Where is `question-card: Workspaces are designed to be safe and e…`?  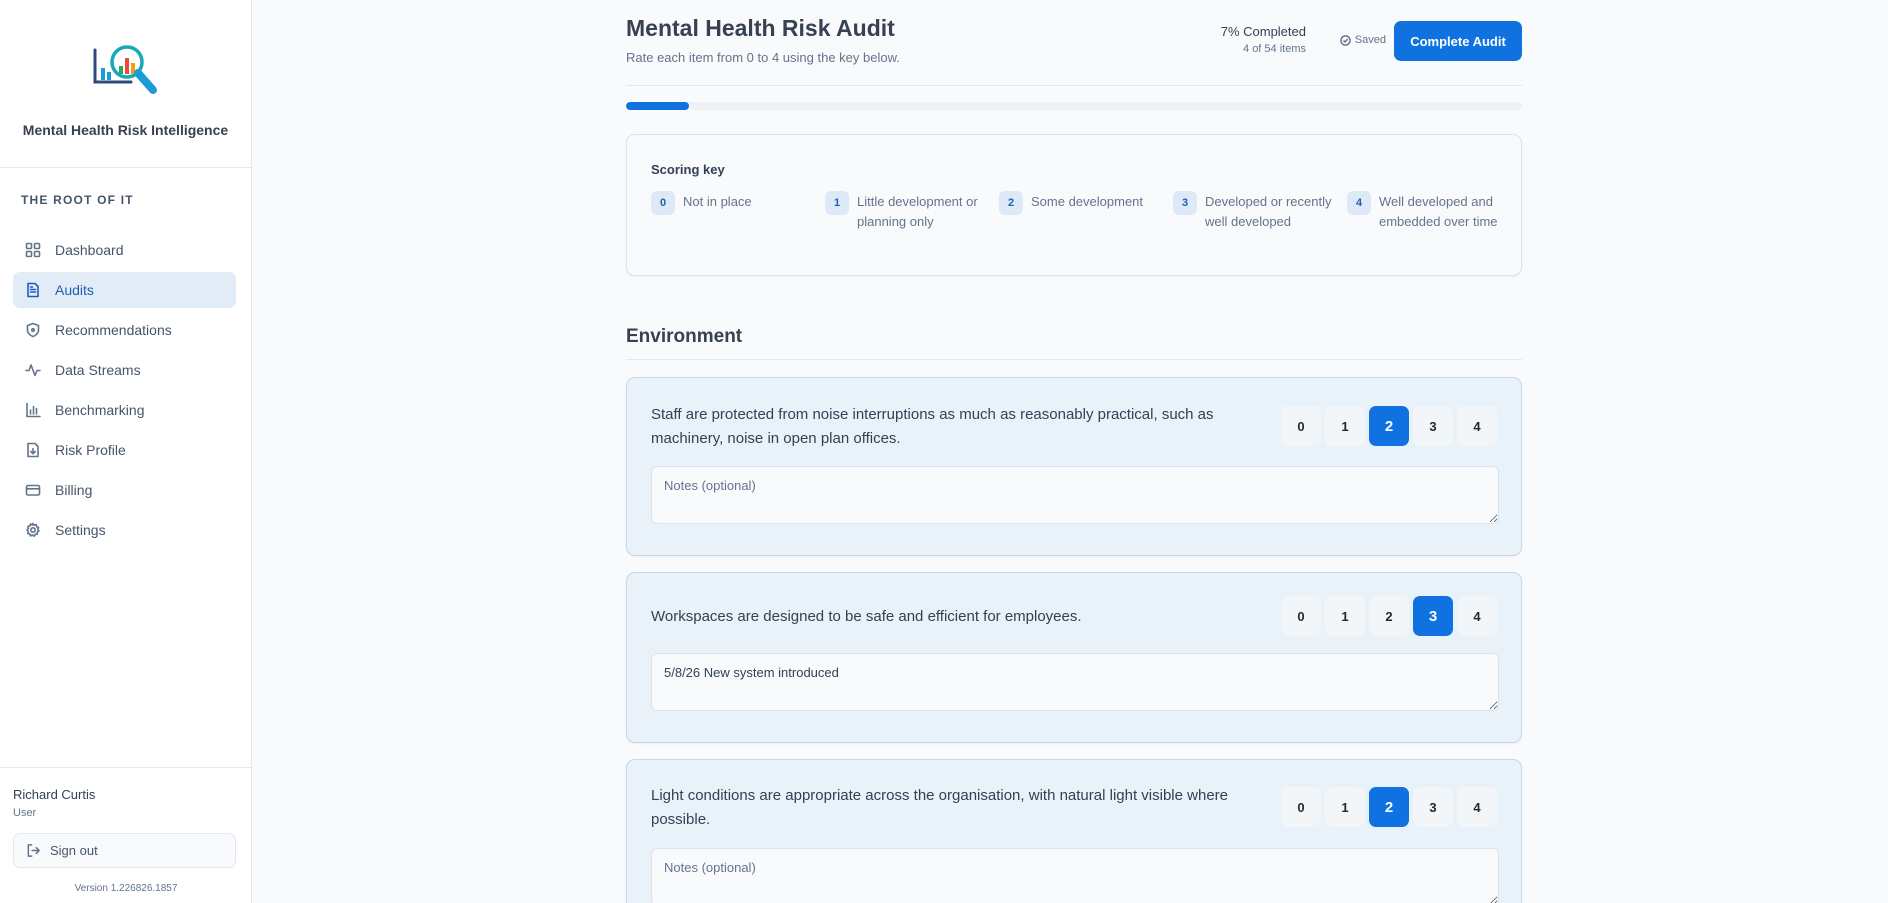
question-card: Workspaces are designed to be safe and e… is located at coordinates (1074, 657).